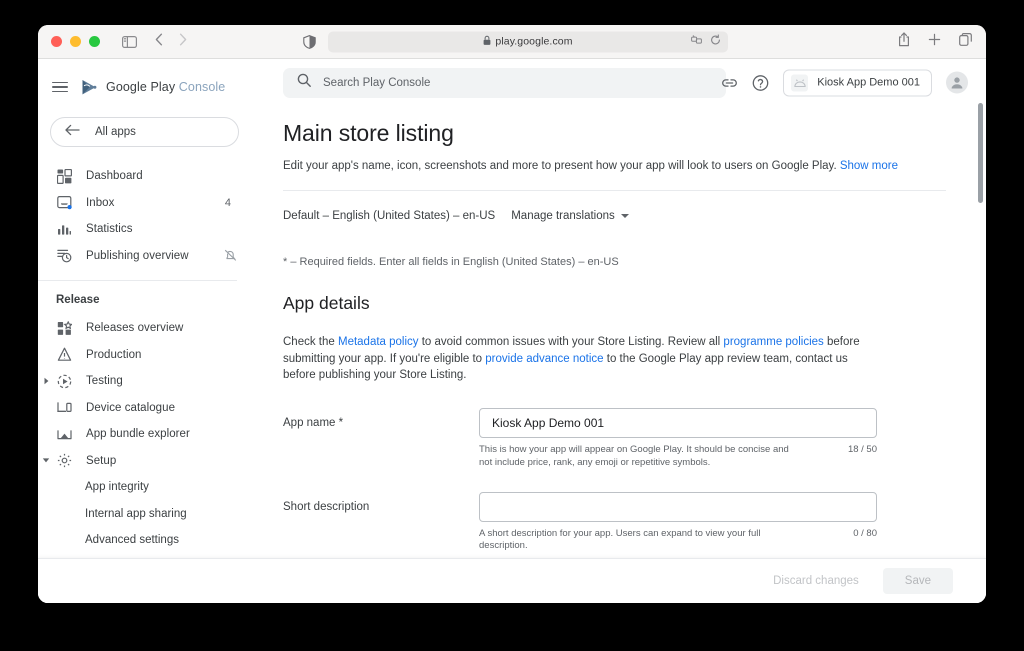  I want to click on brand-row: Google Play Console, so click(144, 87).